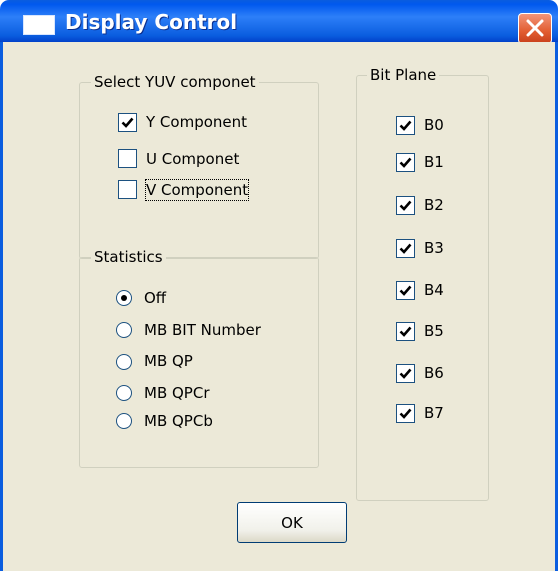 Image resolution: width=558 pixels, height=571 pixels. What do you see at coordinates (193, 159) in the screenshot?
I see `u-component-label: U Componet` at bounding box center [193, 159].